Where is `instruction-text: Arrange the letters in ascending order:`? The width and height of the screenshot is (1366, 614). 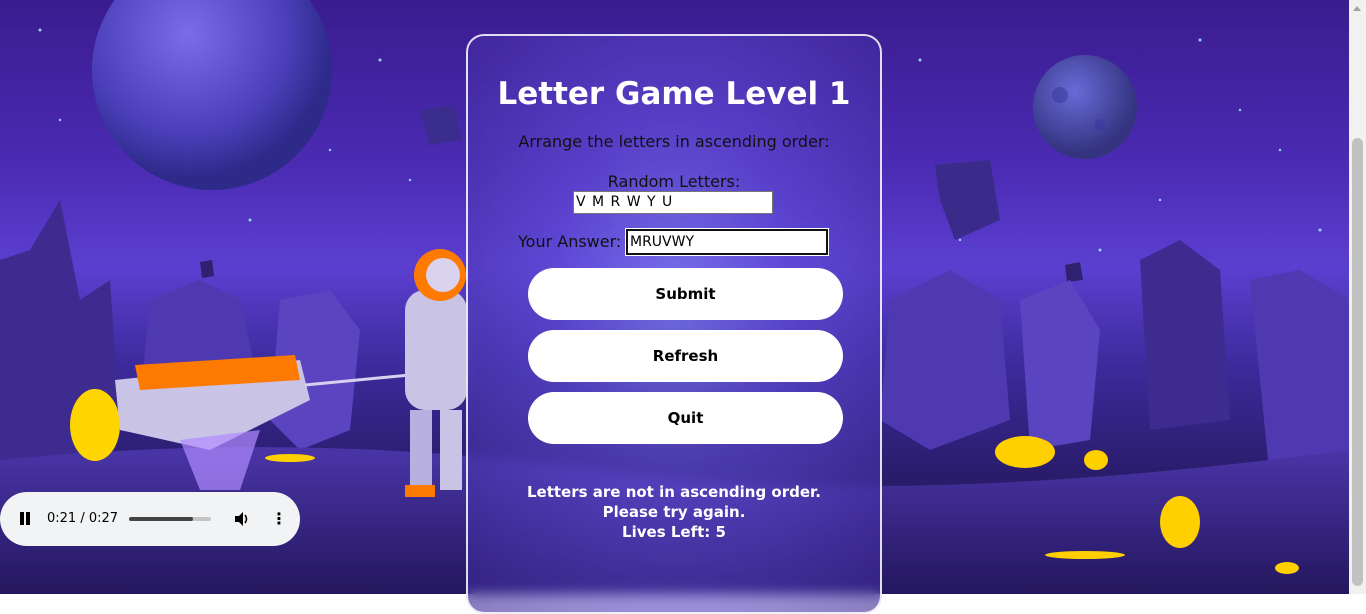
instruction-text: Arrange the letters in ascending order: is located at coordinates (674, 141).